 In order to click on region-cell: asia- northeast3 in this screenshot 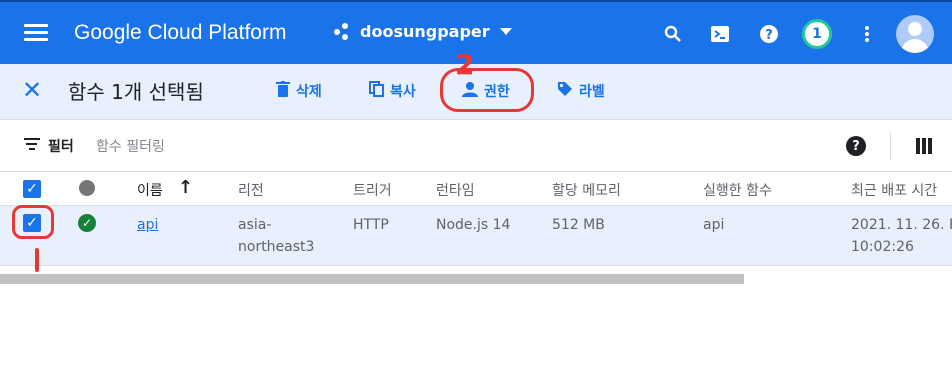, I will do `click(276, 236)`.